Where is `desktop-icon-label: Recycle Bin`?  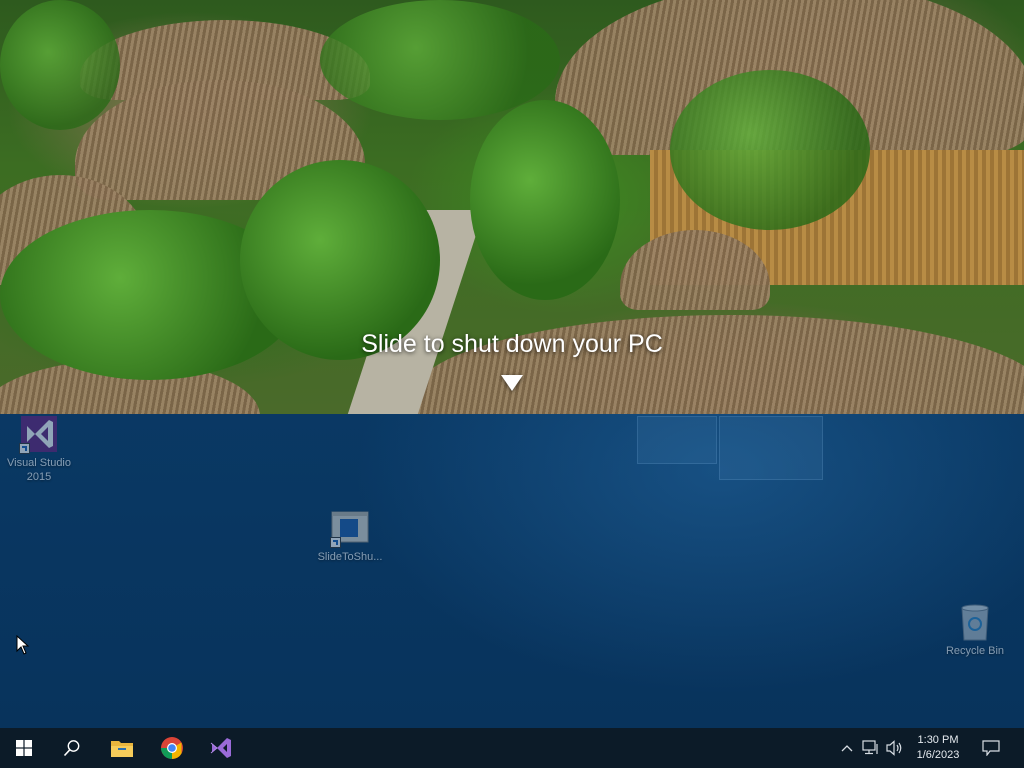
desktop-icon-label: Recycle Bin is located at coordinates (975, 651).